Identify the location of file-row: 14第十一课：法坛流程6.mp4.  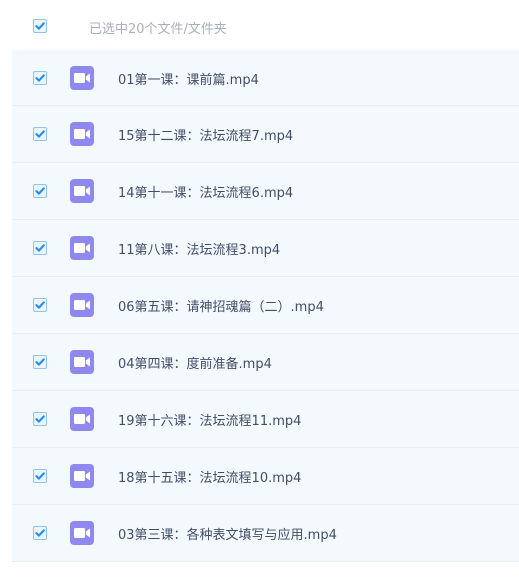
(265, 191).